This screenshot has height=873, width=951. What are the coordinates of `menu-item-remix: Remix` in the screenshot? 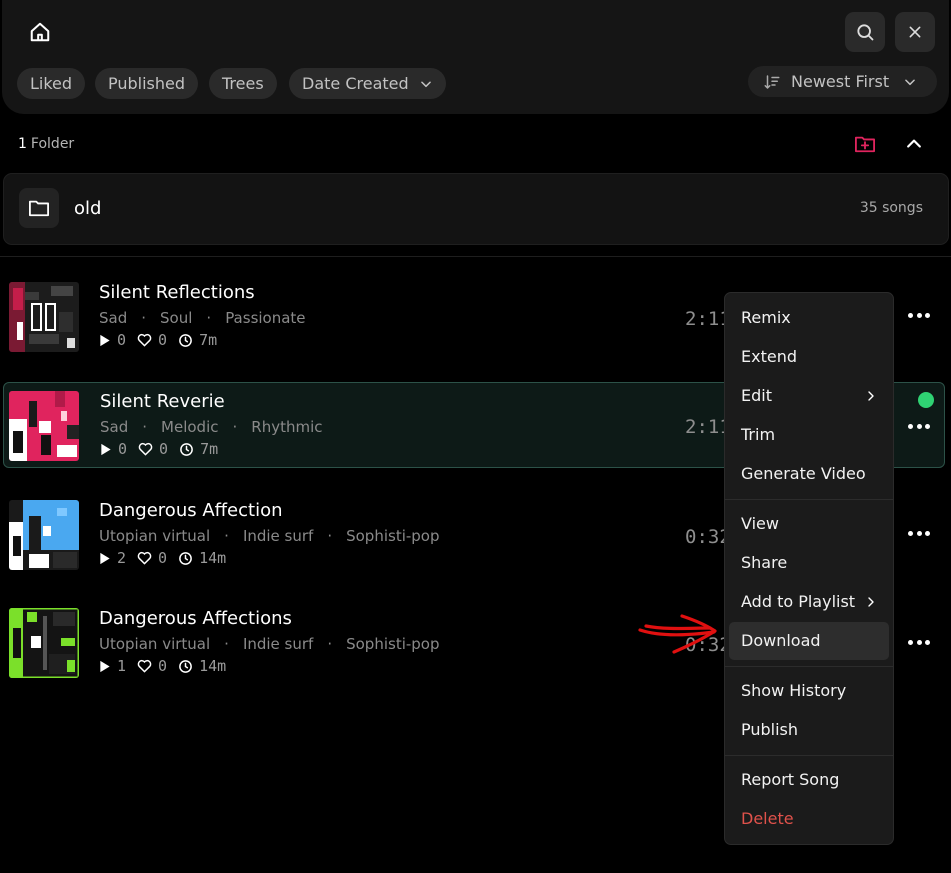 It's located at (809, 318).